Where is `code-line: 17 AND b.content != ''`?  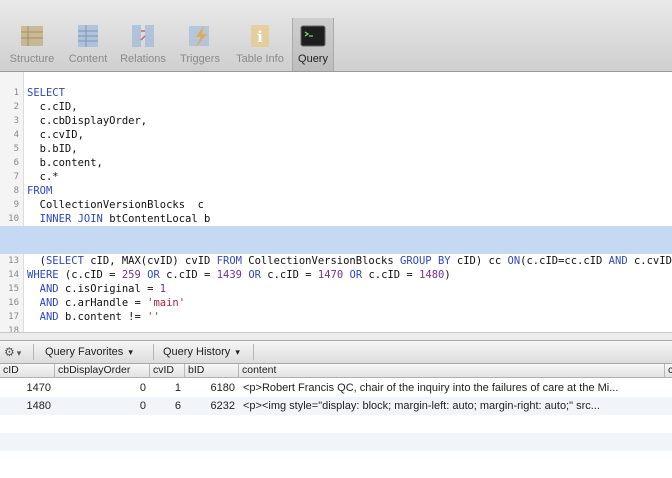
code-line: 17 AND b.content != '' is located at coordinates (336, 309).